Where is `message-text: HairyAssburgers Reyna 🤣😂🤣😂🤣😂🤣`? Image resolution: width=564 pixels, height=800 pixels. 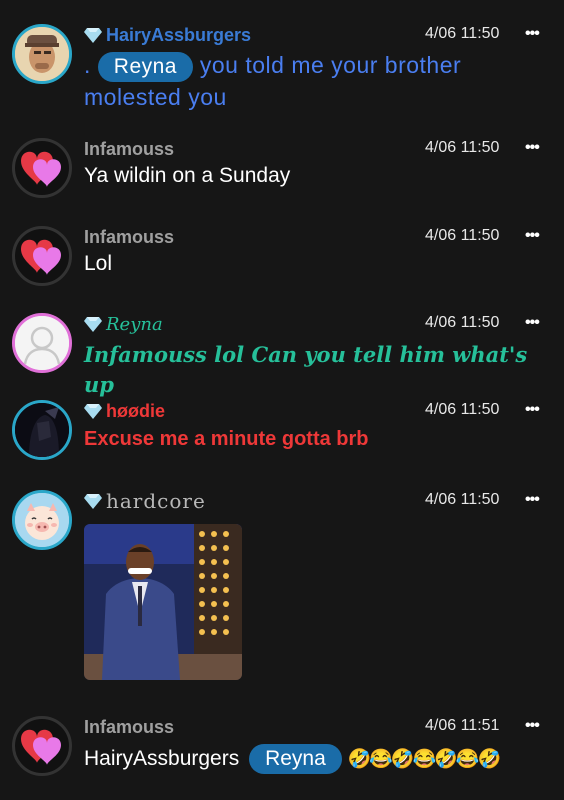 message-text: HairyAssburgers Reyna 🤣😂🤣😂🤣😂🤣 is located at coordinates (293, 759).